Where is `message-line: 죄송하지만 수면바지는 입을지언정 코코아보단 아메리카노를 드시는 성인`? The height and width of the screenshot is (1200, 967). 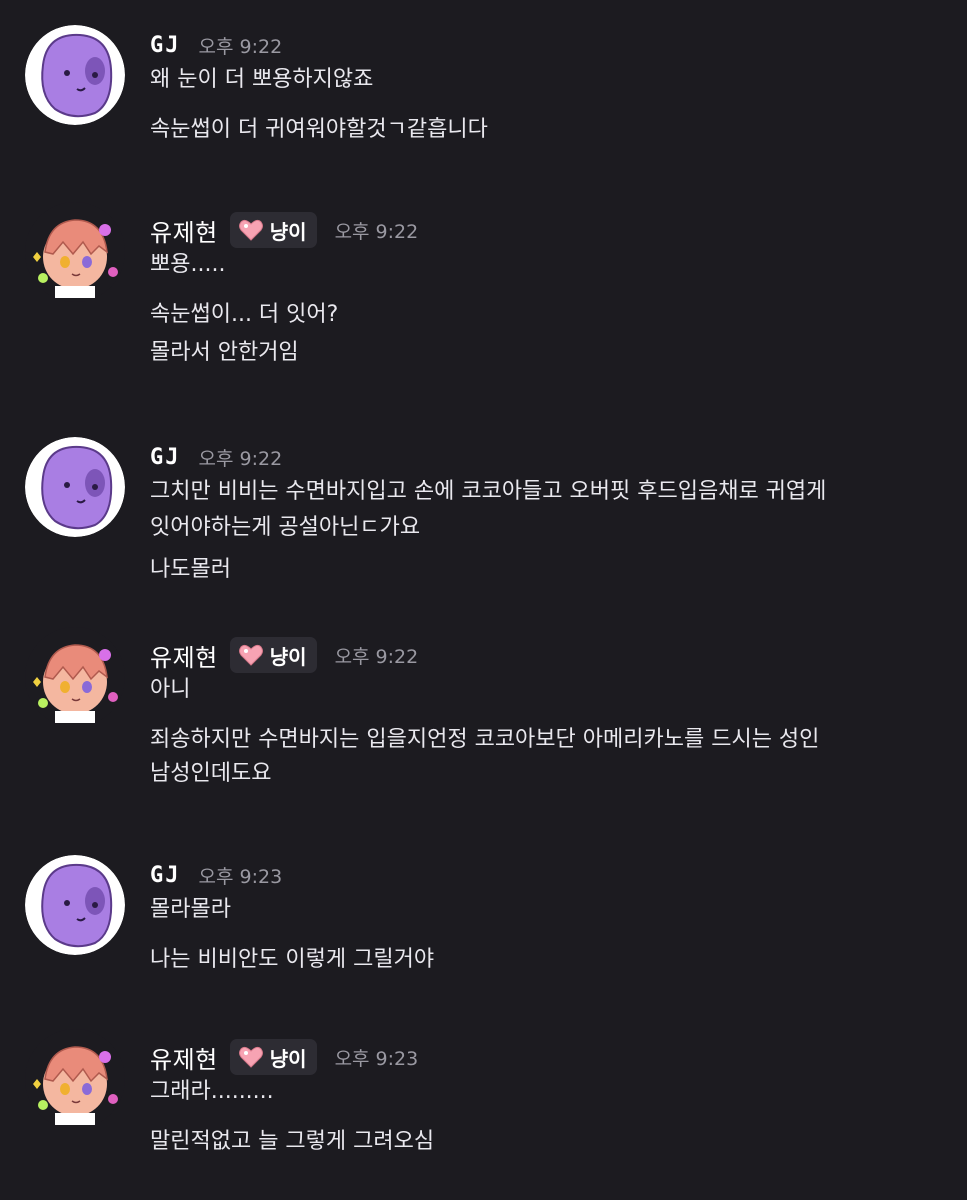 message-line: 죄송하지만 수면바지는 입을지언정 코코아보단 아메리카노를 드시는 성인 is located at coordinates (485, 739).